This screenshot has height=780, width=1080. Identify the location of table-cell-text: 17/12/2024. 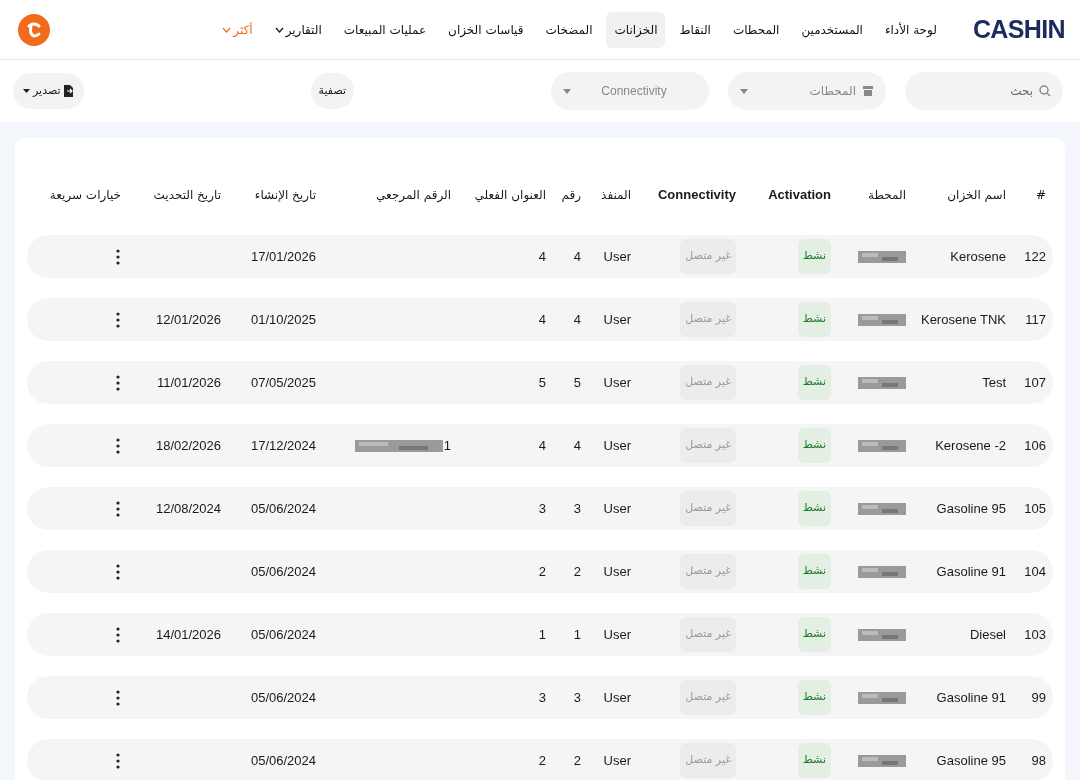
(283, 445).